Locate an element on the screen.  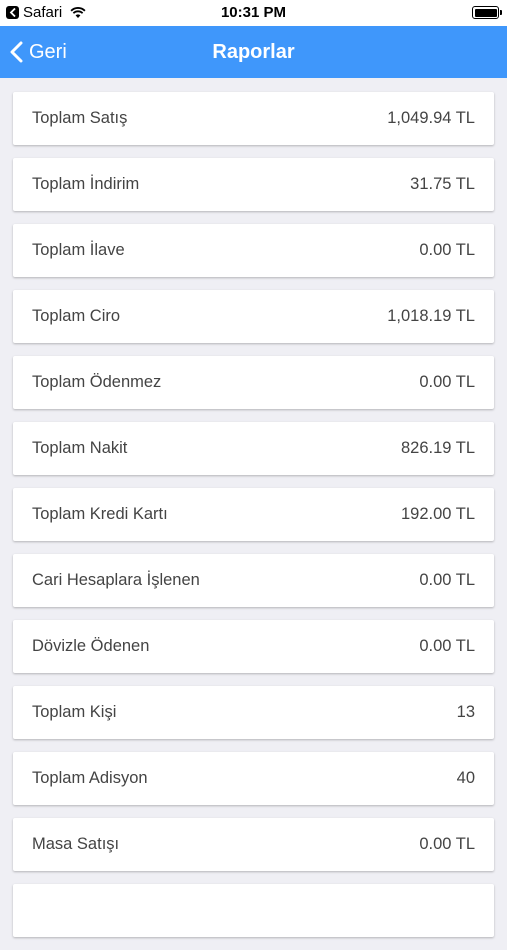
report-row-toplam-odenmez: Toplam Ödenmez 0.00 TL is located at coordinates (253, 382).